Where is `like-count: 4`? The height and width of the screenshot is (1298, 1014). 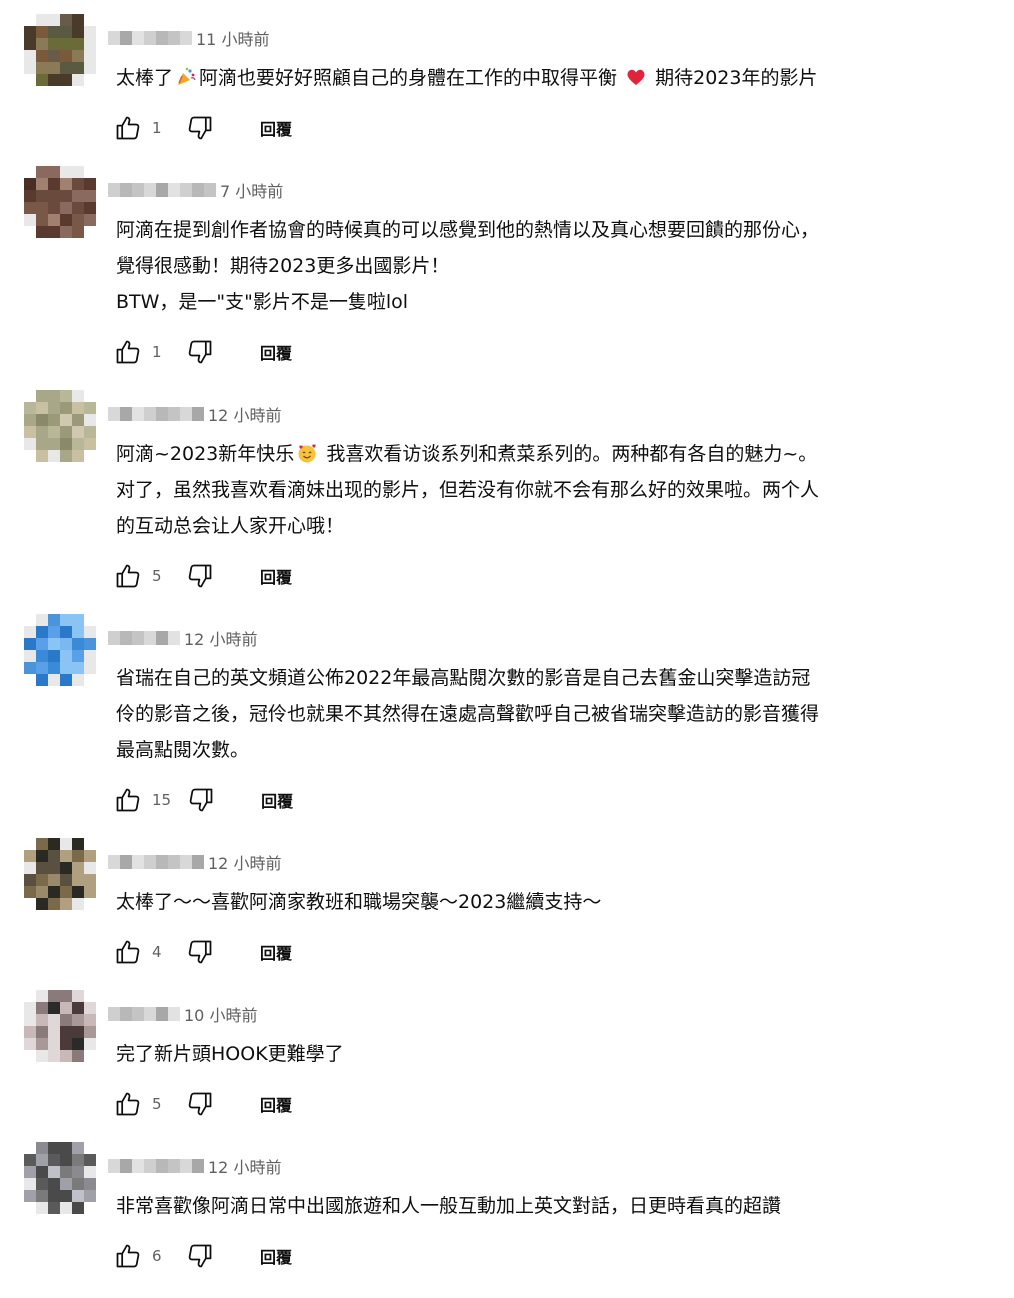 like-count: 4 is located at coordinates (157, 952).